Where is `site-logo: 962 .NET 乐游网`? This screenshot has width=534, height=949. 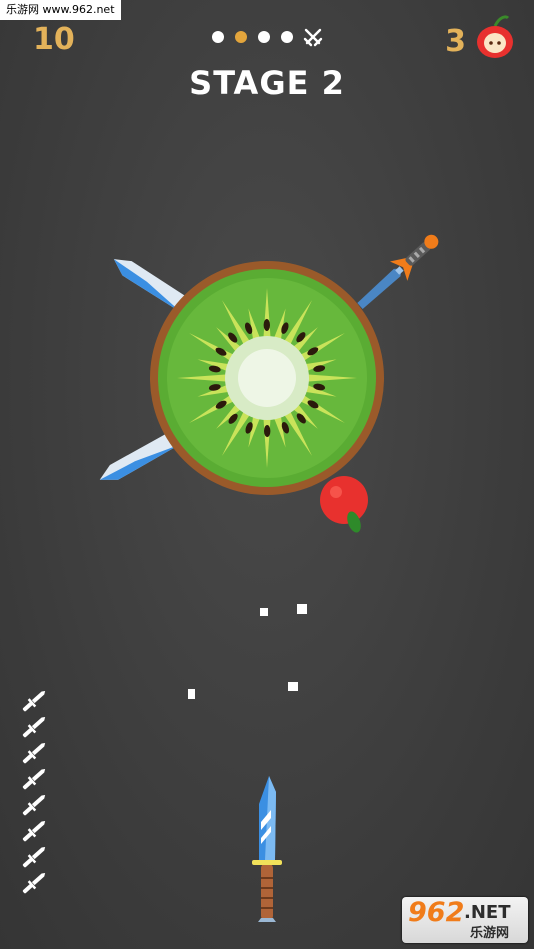
site-logo: 962 .NET 乐游网 is located at coordinates (465, 920).